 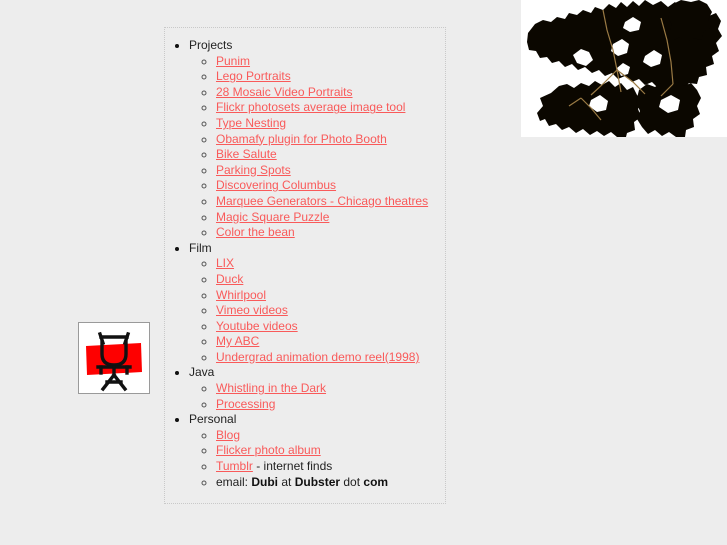 What do you see at coordinates (213, 419) in the screenshot?
I see `nav-group-label: Personal` at bounding box center [213, 419].